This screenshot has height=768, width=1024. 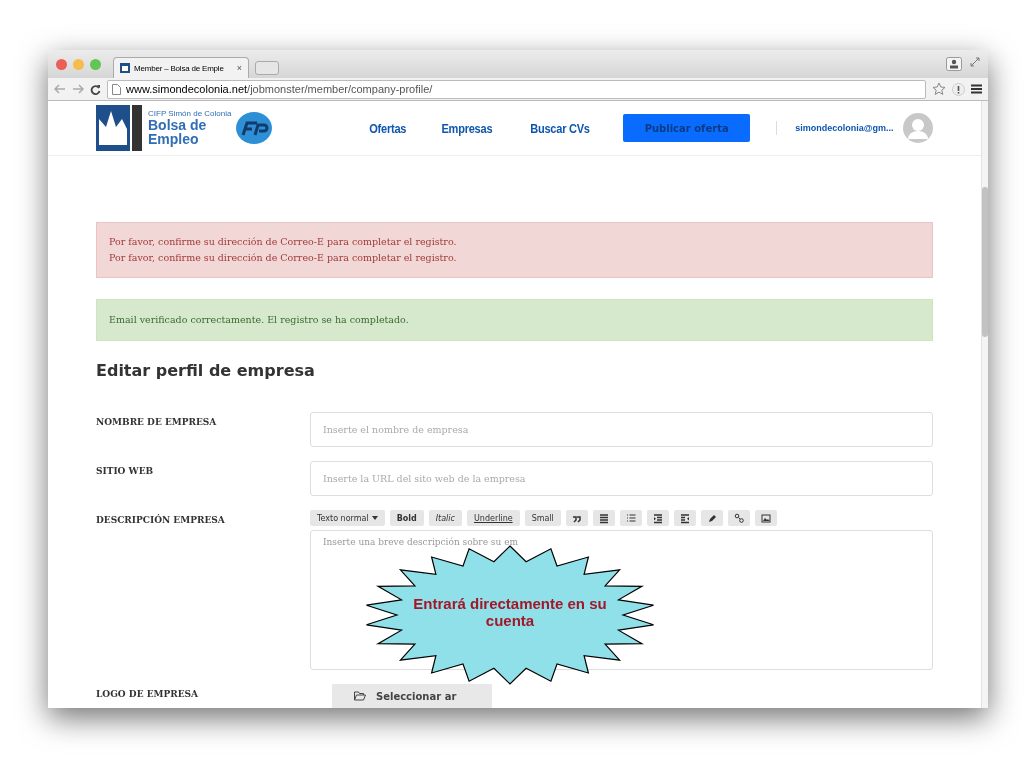 What do you see at coordinates (206, 370) in the screenshot?
I see `form-title: Editar perfil de empresa` at bounding box center [206, 370].